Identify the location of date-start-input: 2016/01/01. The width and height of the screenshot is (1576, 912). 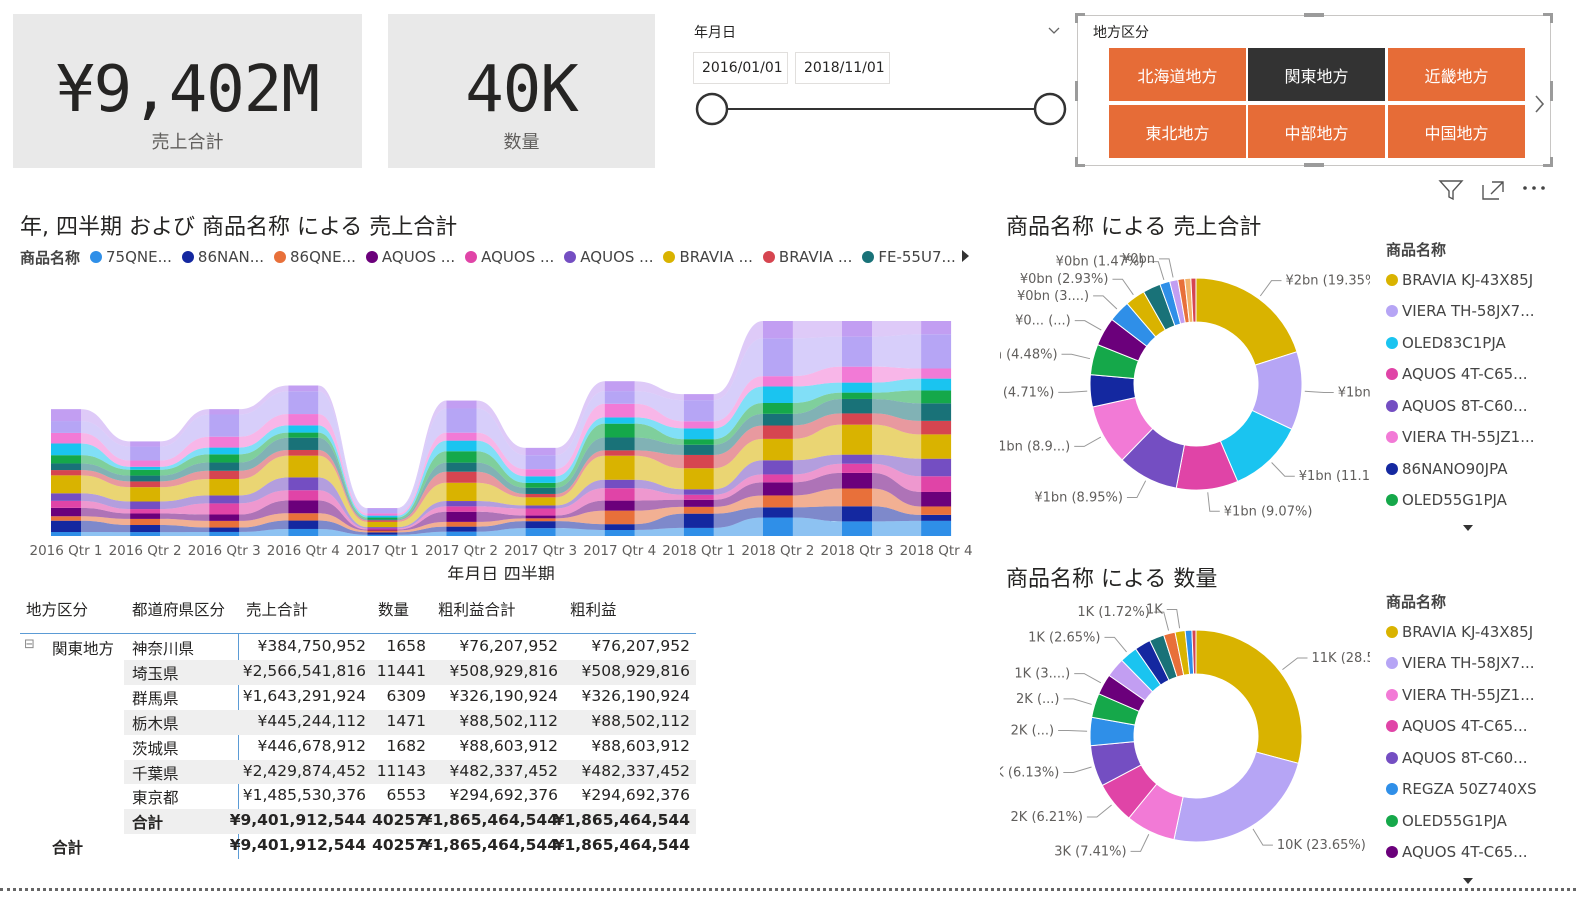
(740, 68).